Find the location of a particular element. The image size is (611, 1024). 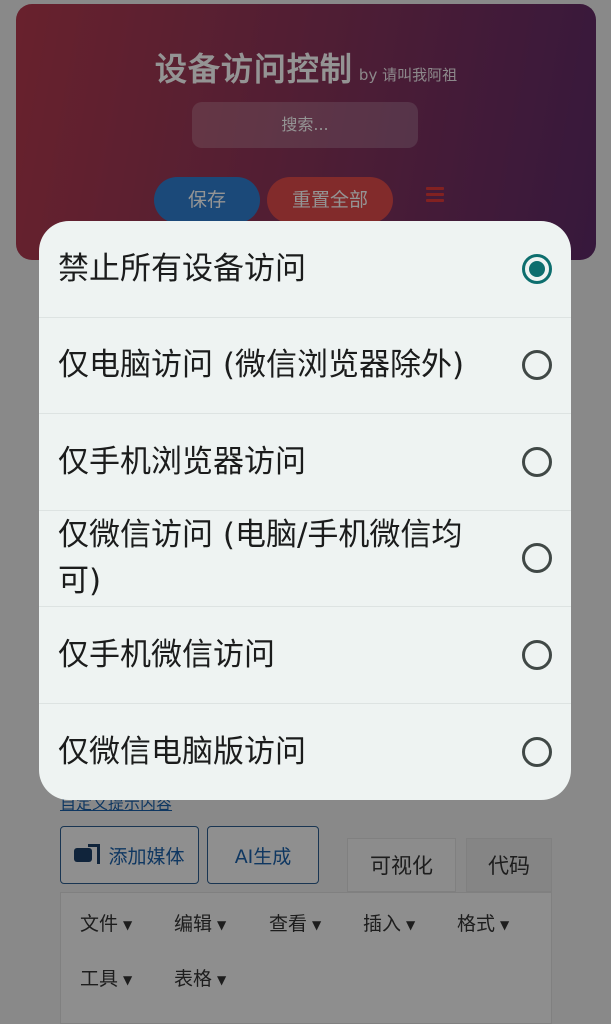

option-label: 仅手机浏览器访问 is located at coordinates (182, 461).